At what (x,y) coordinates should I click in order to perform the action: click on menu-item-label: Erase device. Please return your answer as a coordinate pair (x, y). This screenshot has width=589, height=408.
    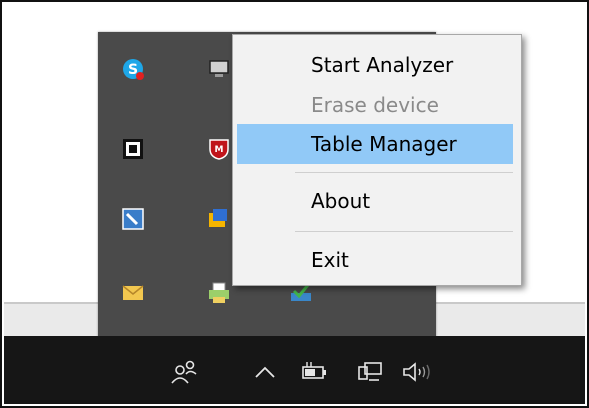
    Looking at the image, I should click on (375, 105).